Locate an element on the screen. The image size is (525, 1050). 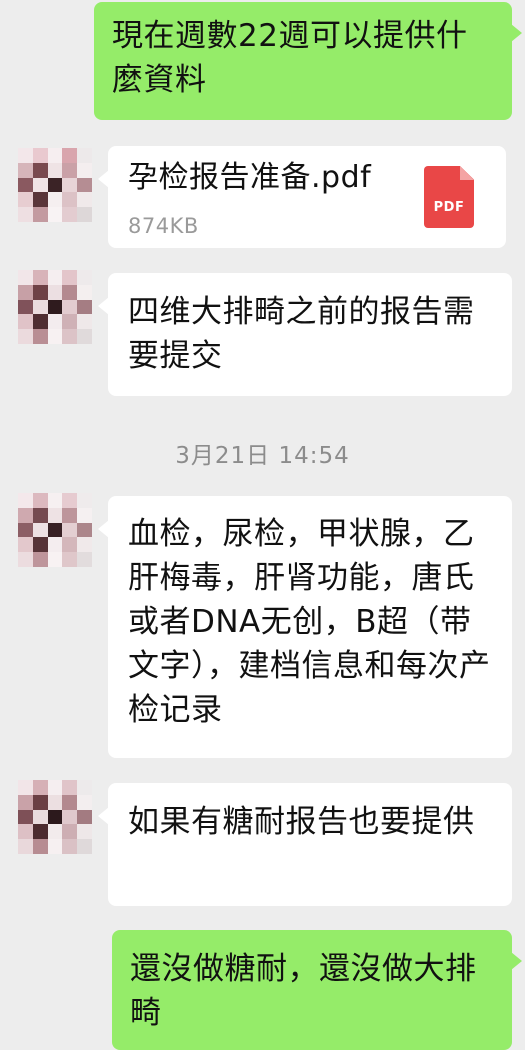
outgoing-message-bubble: 還沒做糖耐，還沒做大排畸 is located at coordinates (317, 990).